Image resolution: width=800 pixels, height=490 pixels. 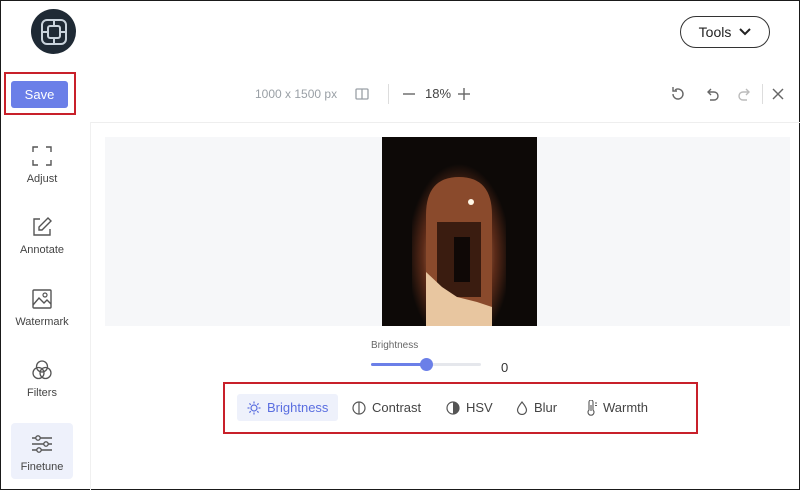 What do you see at coordinates (359, 407) in the screenshot?
I see `contrast-icon` at bounding box center [359, 407].